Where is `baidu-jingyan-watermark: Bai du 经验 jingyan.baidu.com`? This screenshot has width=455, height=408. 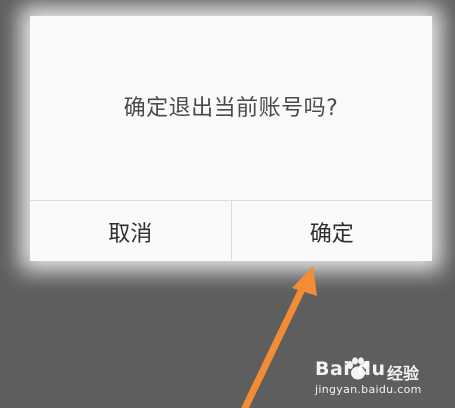
baidu-jingyan-watermark: Bai du 经验 jingyan.baidu.com is located at coordinates (374, 377).